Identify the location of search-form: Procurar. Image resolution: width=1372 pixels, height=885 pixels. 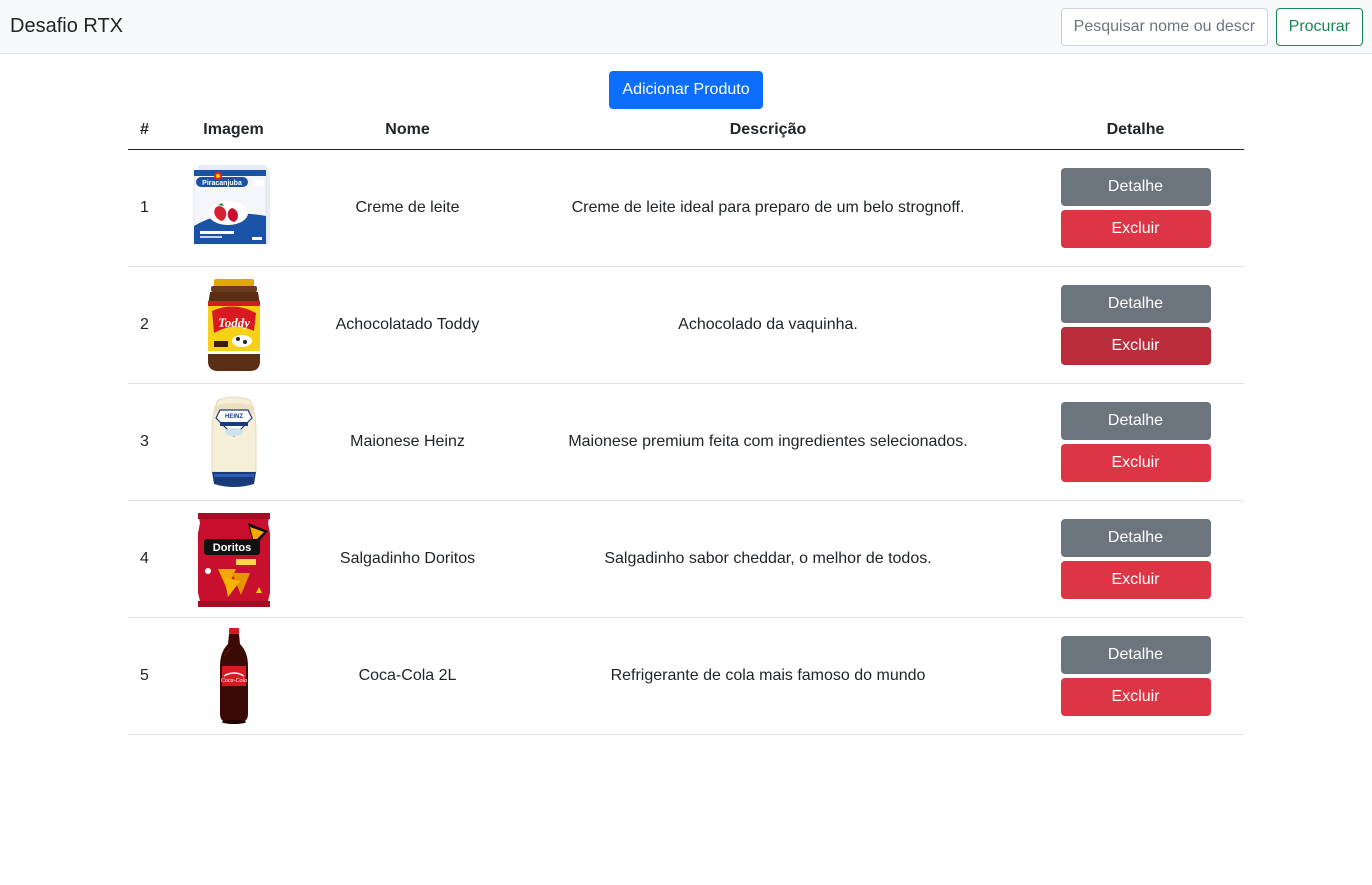
(1211, 26).